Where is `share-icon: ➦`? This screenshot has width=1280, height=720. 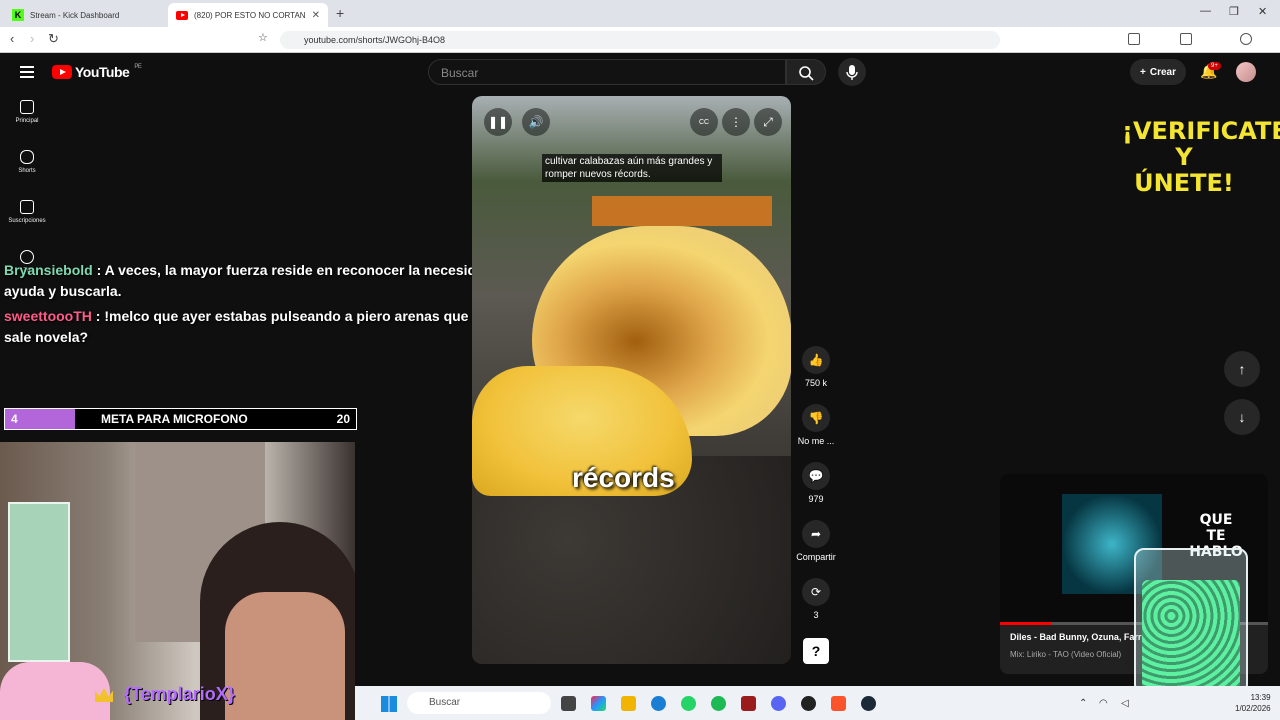
share-icon: ➦ is located at coordinates (816, 534).